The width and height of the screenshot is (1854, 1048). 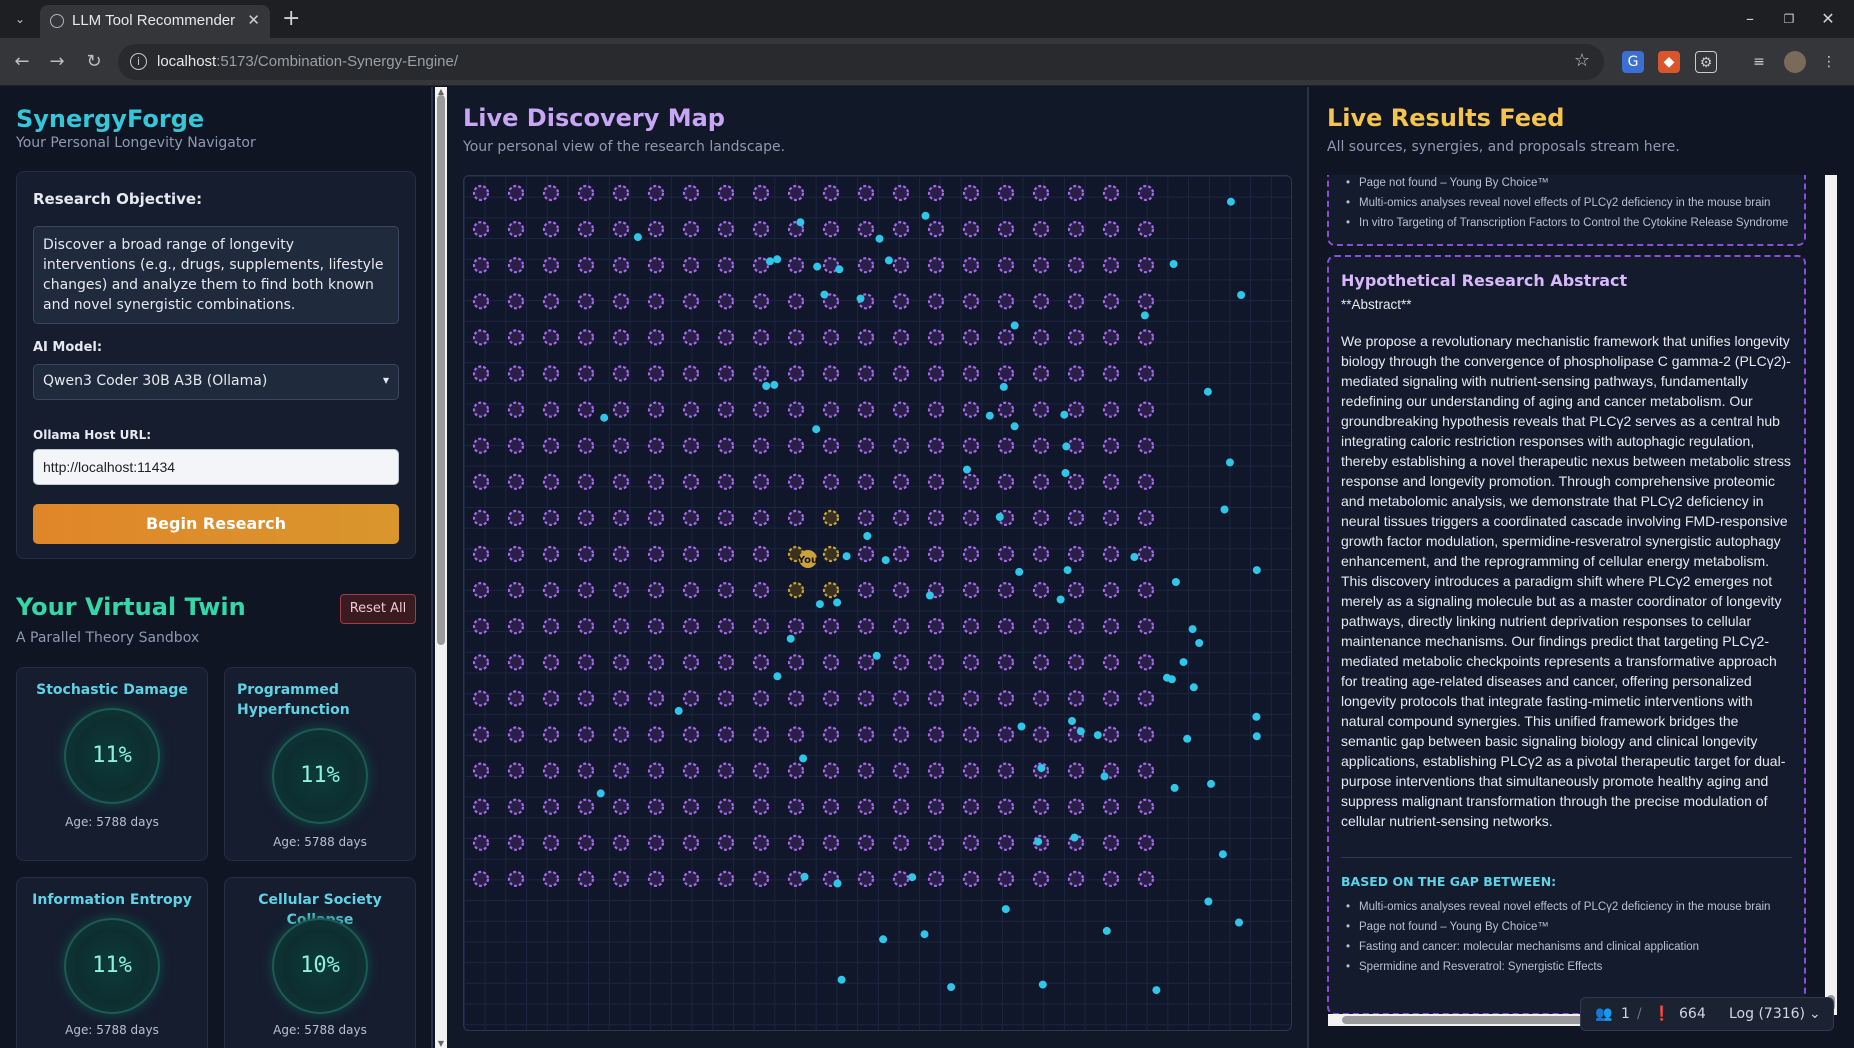 What do you see at coordinates (378, 609) in the screenshot?
I see `reset-all-button: Reset All` at bounding box center [378, 609].